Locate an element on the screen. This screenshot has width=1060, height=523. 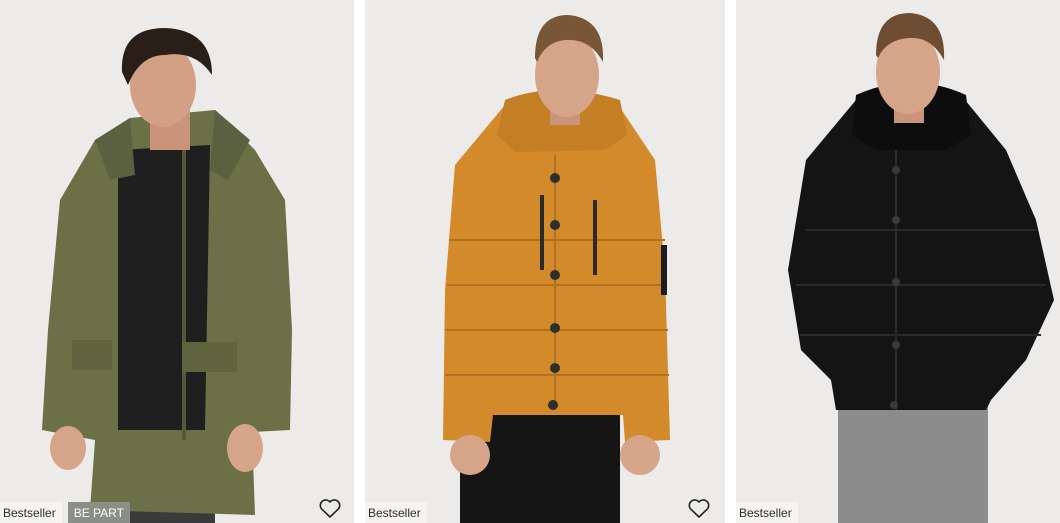
badge-group: Bestseller BE PART is located at coordinates (65, 512).